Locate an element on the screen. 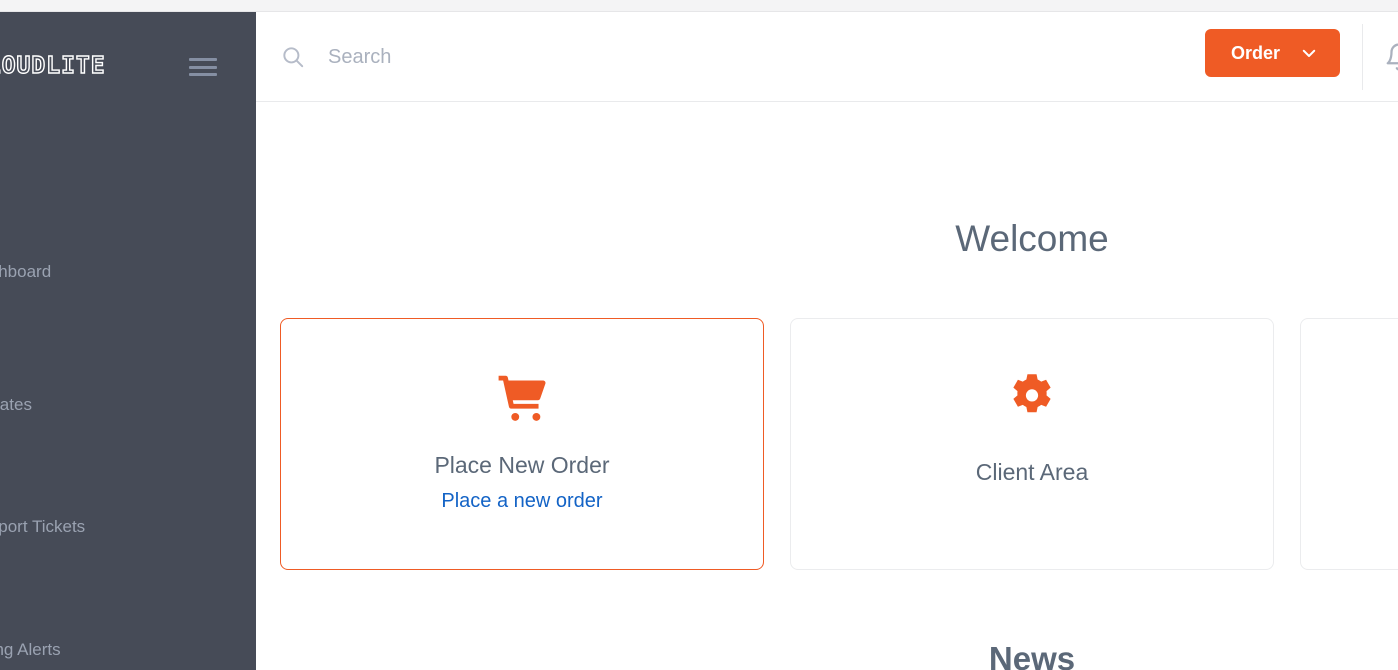 The height and width of the screenshot is (670, 1398). card-client-area: Client Area is located at coordinates (1032, 444).